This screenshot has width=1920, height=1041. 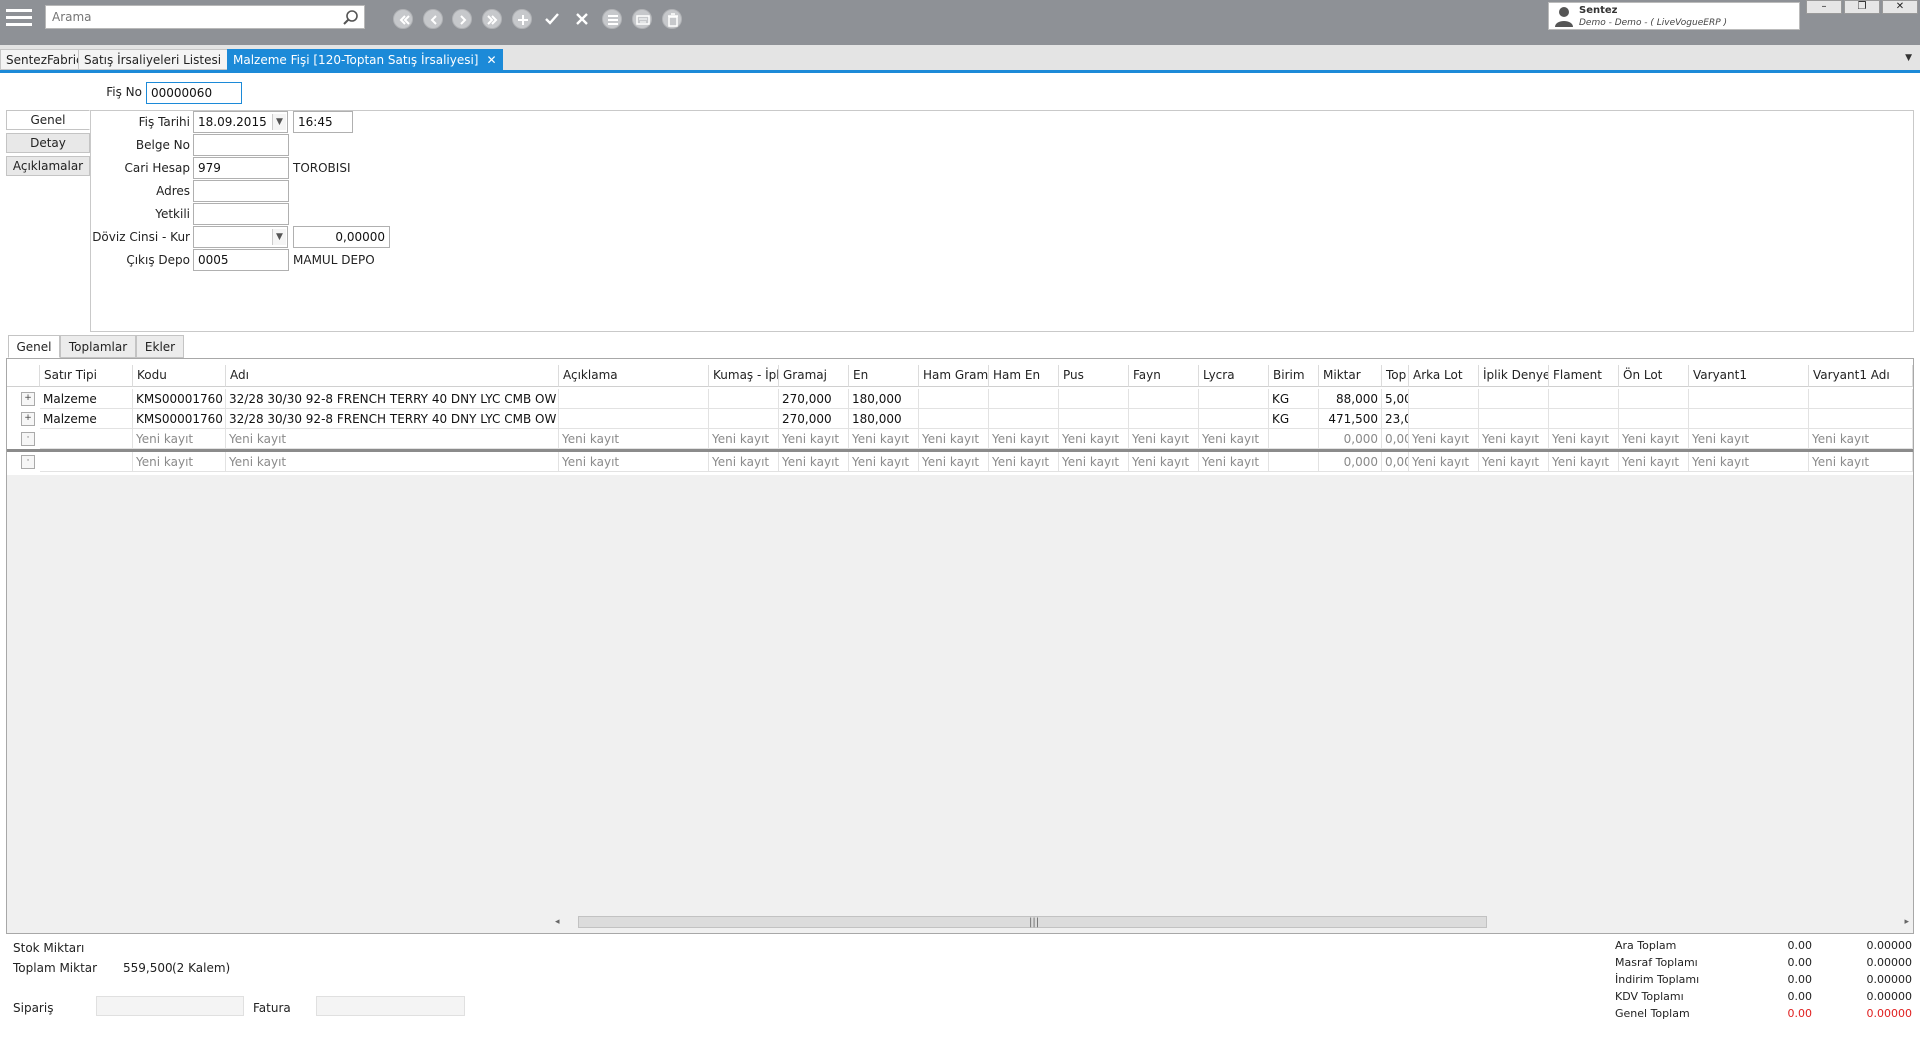 I want to click on column-header: Varyant1 Adı, so click(x=1861, y=376).